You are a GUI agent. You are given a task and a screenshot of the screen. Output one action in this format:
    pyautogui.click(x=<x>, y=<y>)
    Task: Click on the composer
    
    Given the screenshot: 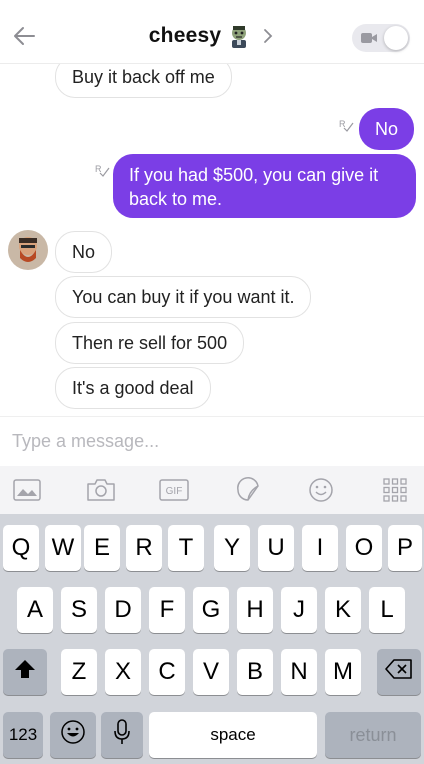 What is the action you would take?
    pyautogui.click(x=212, y=441)
    